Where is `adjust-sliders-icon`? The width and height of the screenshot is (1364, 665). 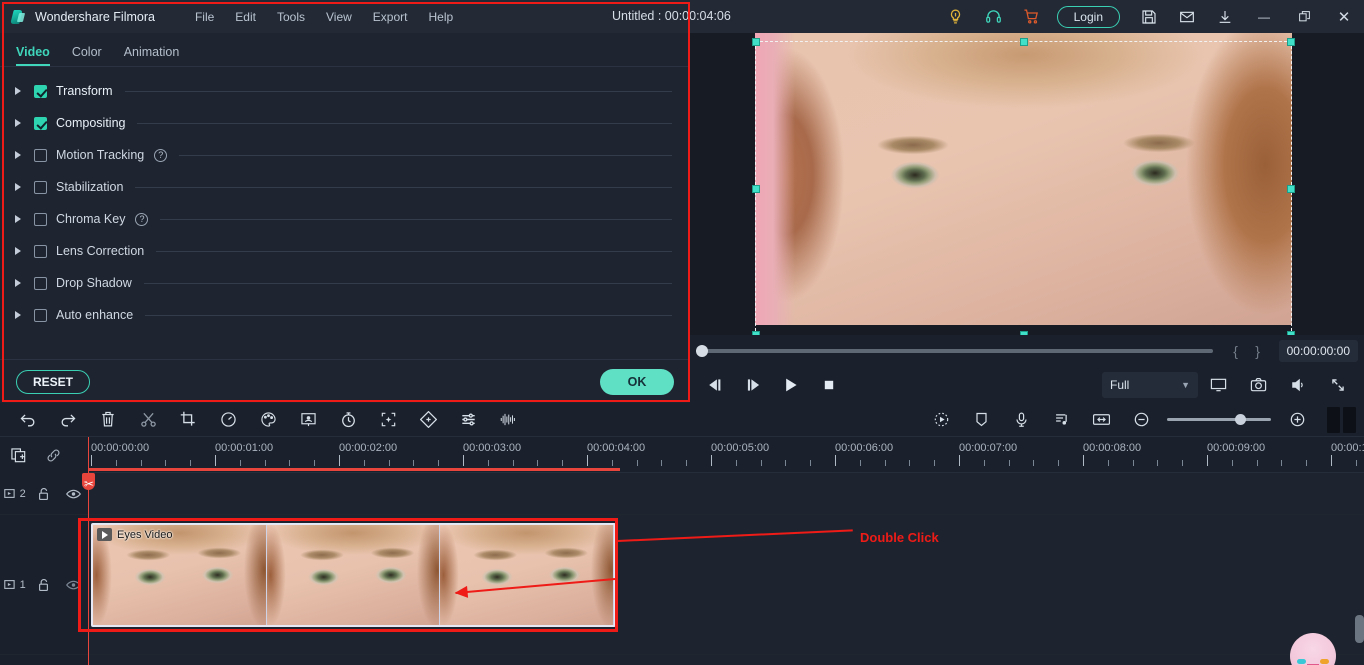 adjust-sliders-icon is located at coordinates (468, 420).